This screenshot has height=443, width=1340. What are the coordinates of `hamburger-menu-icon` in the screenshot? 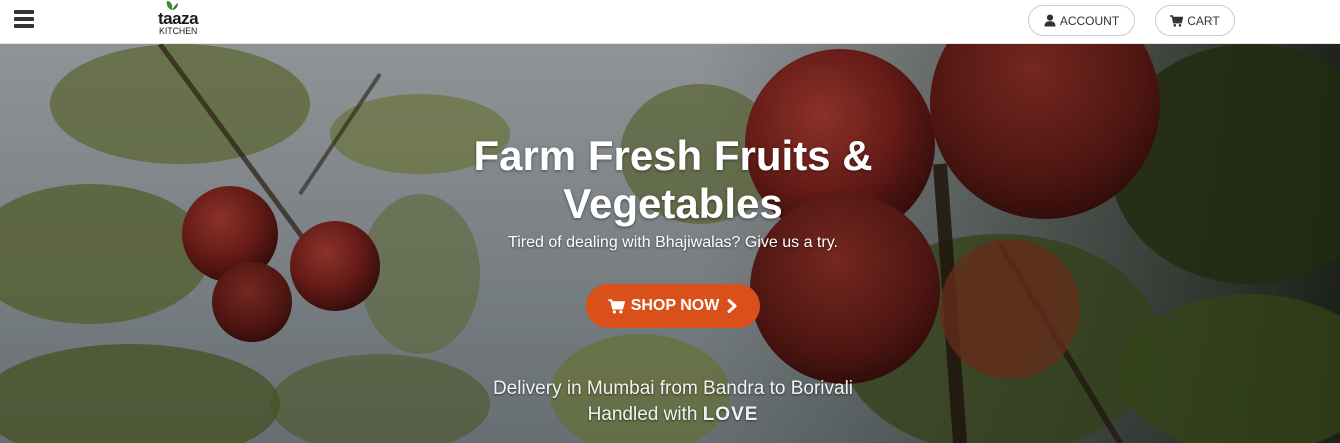 It's located at (25, 20).